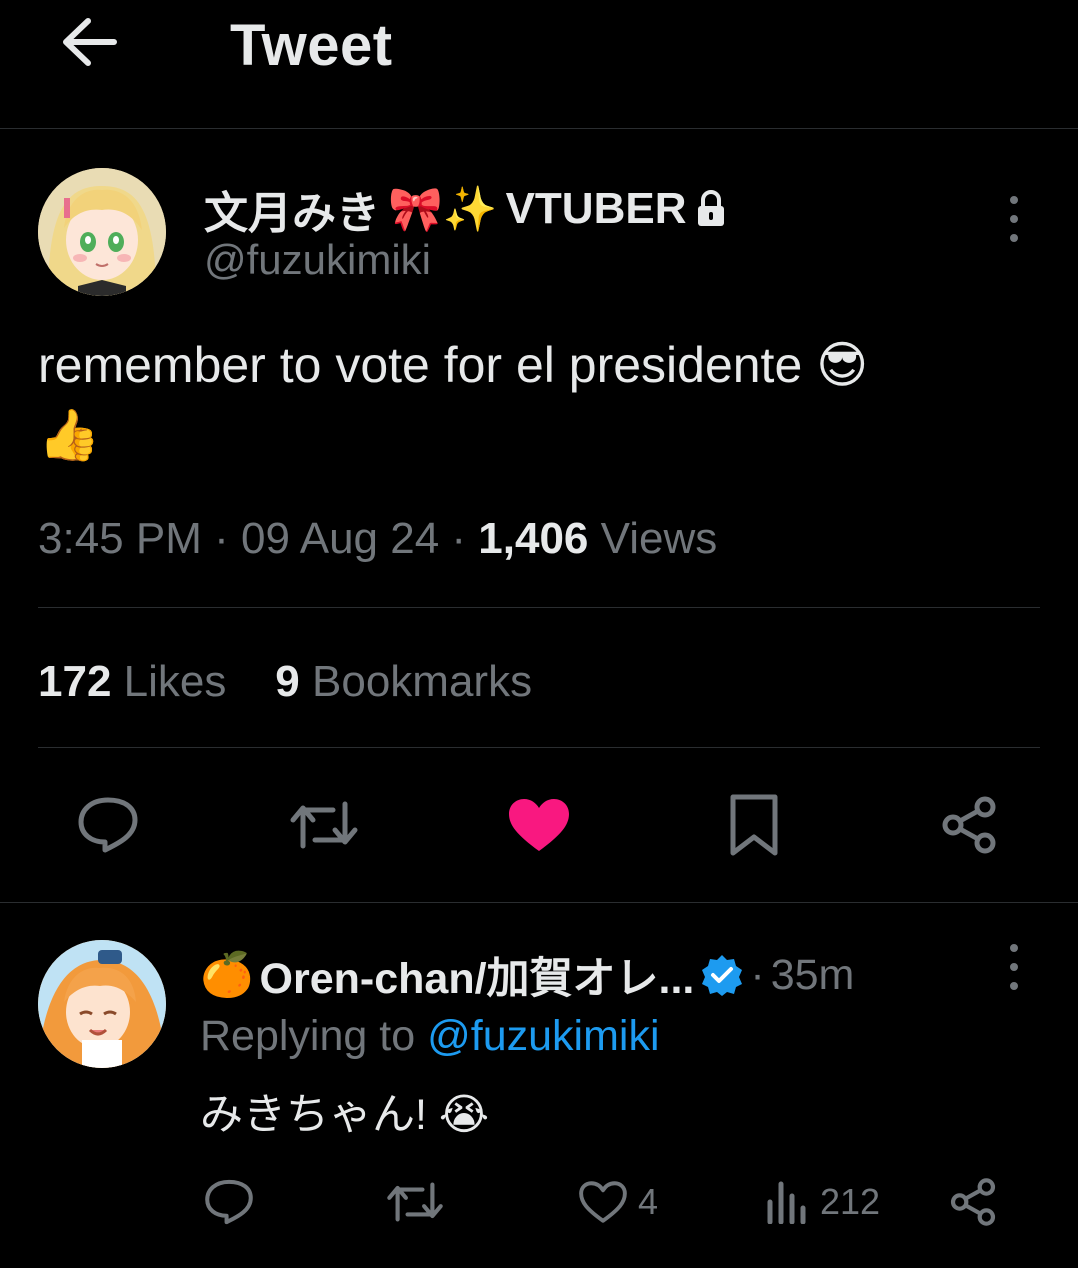  I want to click on reply-views-count: 212, so click(850, 1201).